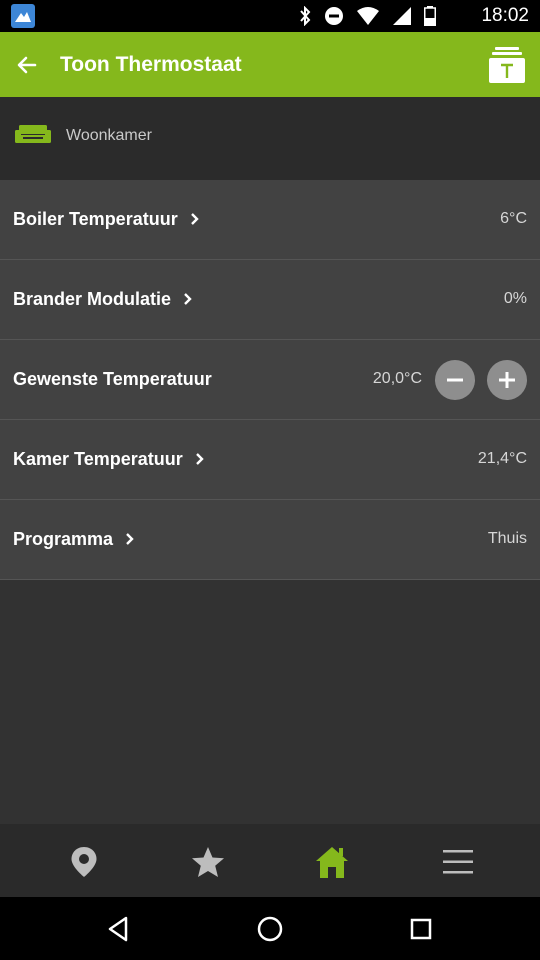 The height and width of the screenshot is (960, 540). I want to click on row-value: 21,4°C, so click(502, 458).